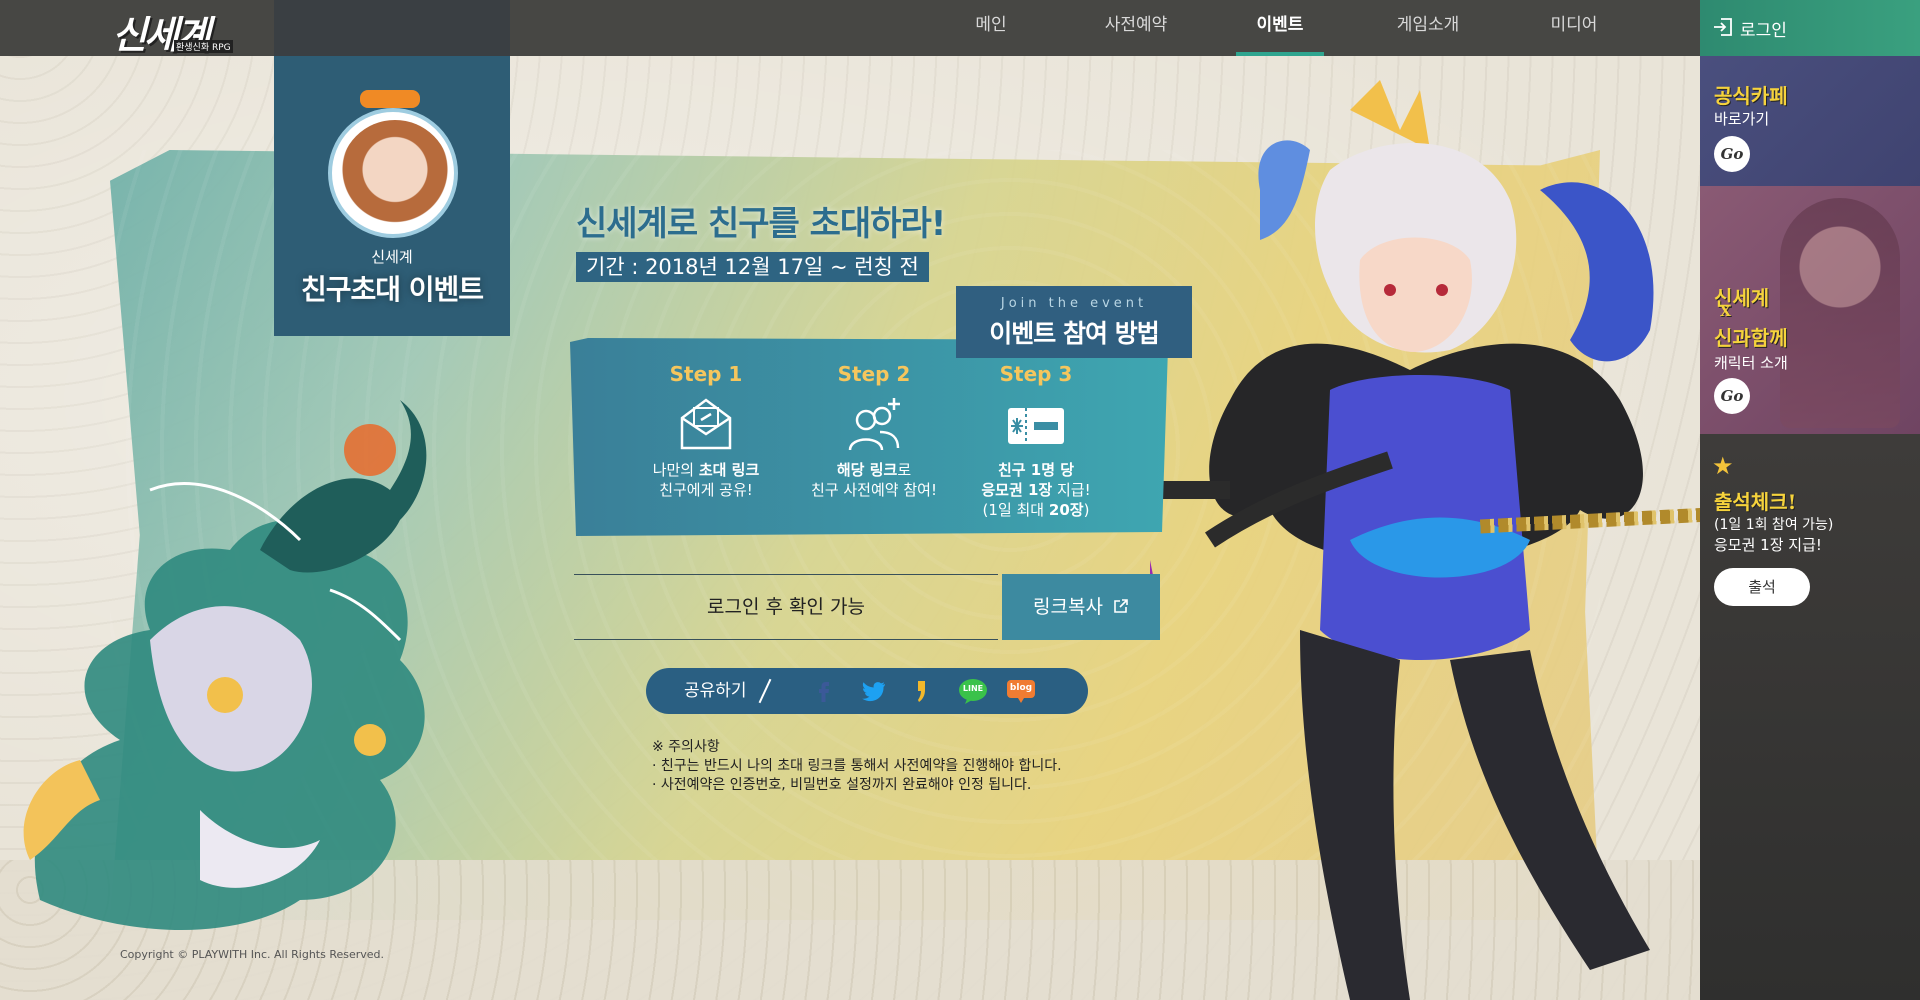 The image size is (1920, 1000). What do you see at coordinates (1742, 119) in the screenshot?
I see `cafe-subtitle: 바로가기` at bounding box center [1742, 119].